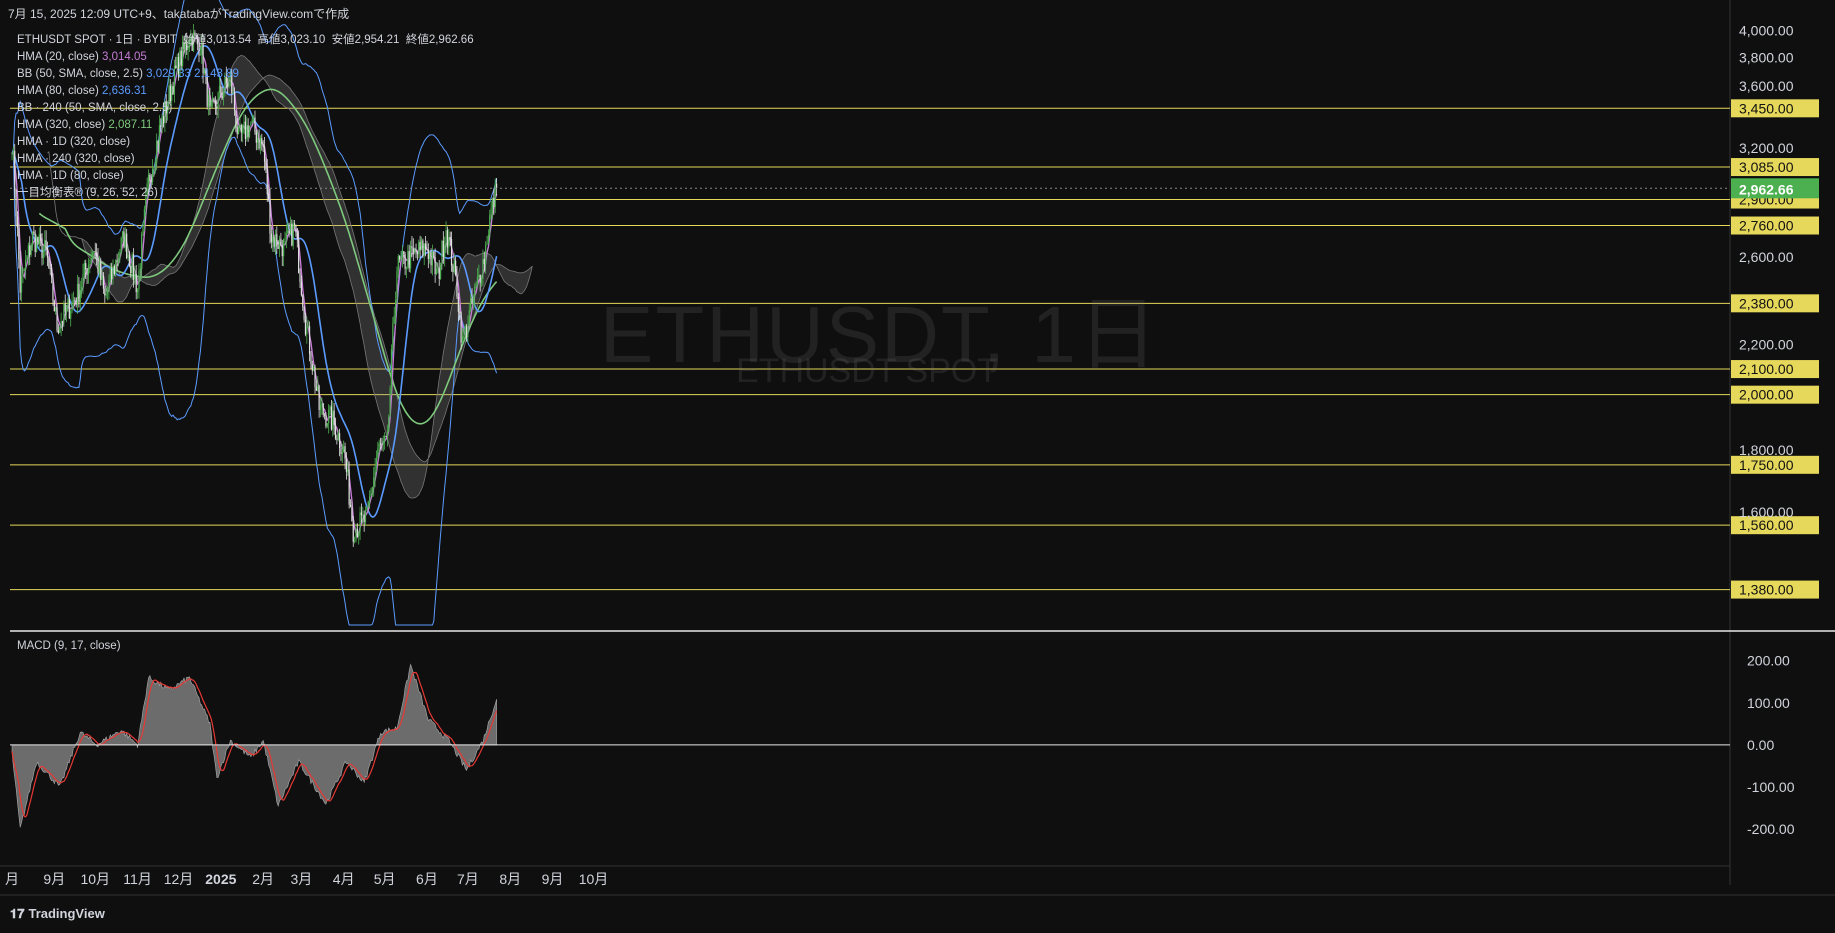  What do you see at coordinates (245, 57) in the screenshot?
I see `indicator-hma20: HMA (20, close) 3,014.05` at bounding box center [245, 57].